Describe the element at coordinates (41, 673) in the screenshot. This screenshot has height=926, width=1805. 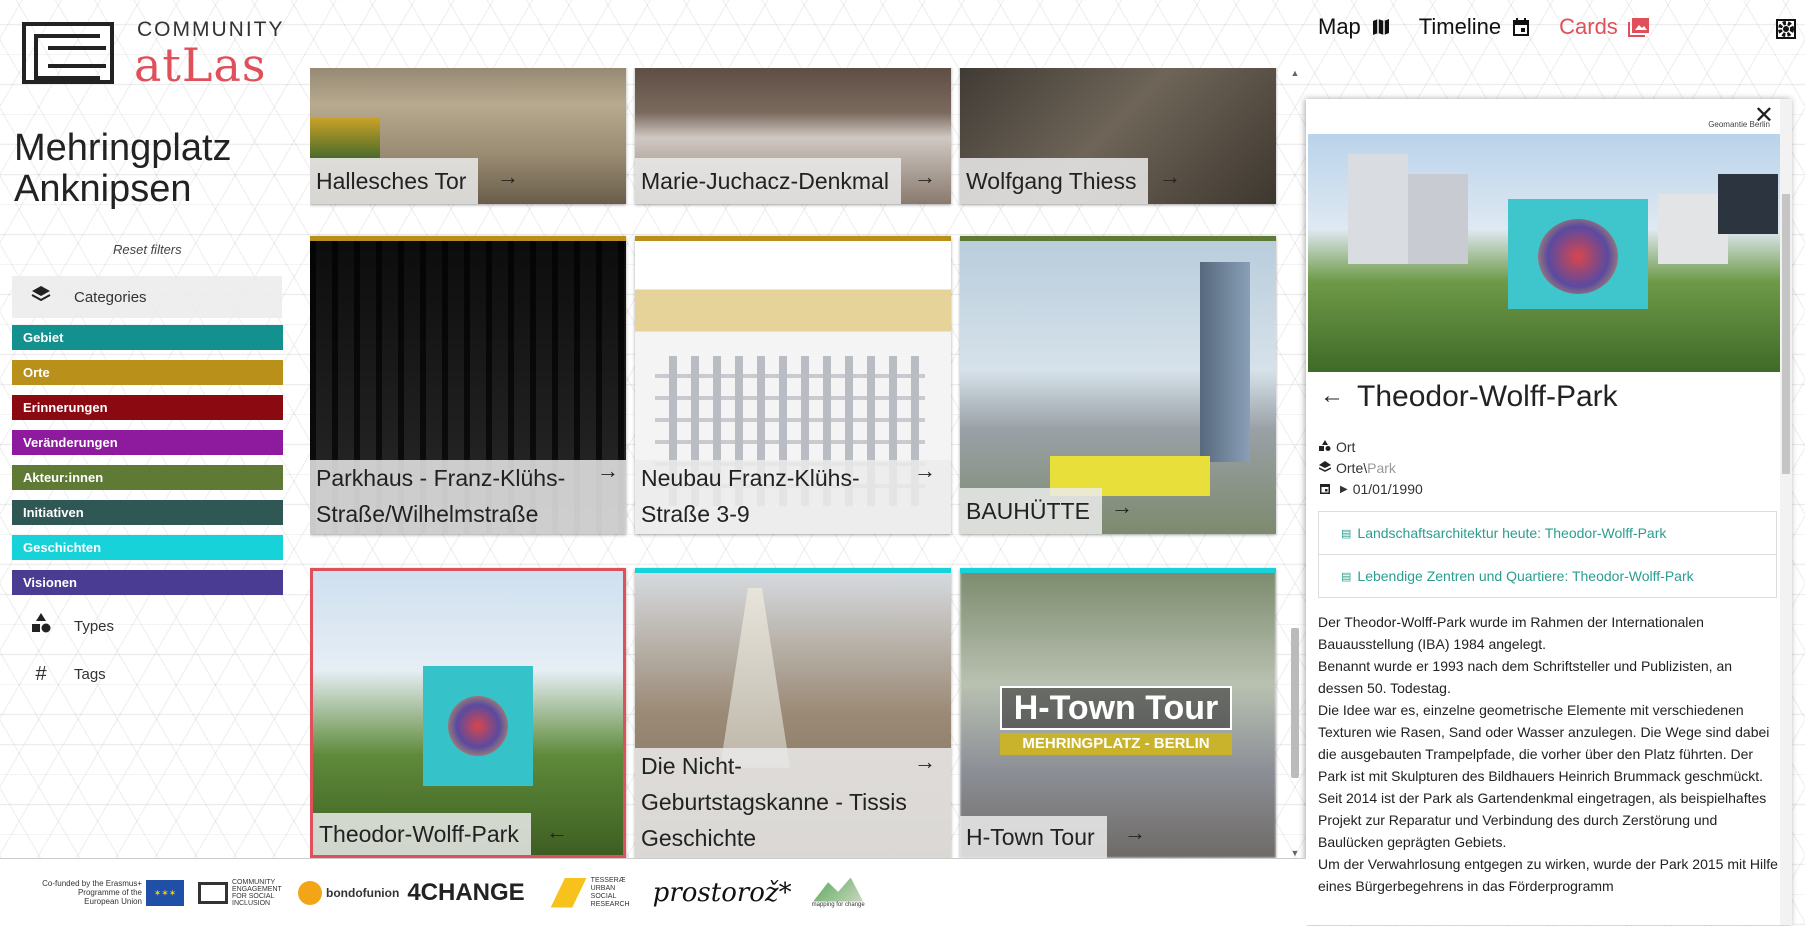
I see `hashtag-icon: #` at that location.